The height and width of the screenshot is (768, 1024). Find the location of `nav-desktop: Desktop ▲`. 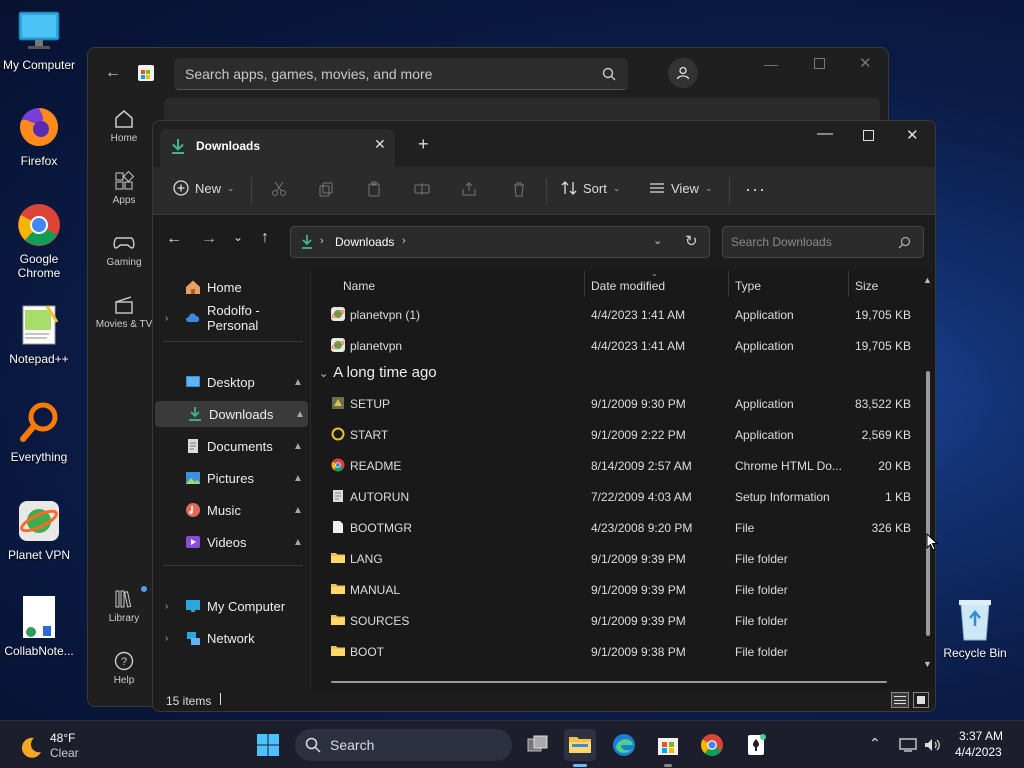

nav-desktop: Desktop ▲ is located at coordinates (231, 382).